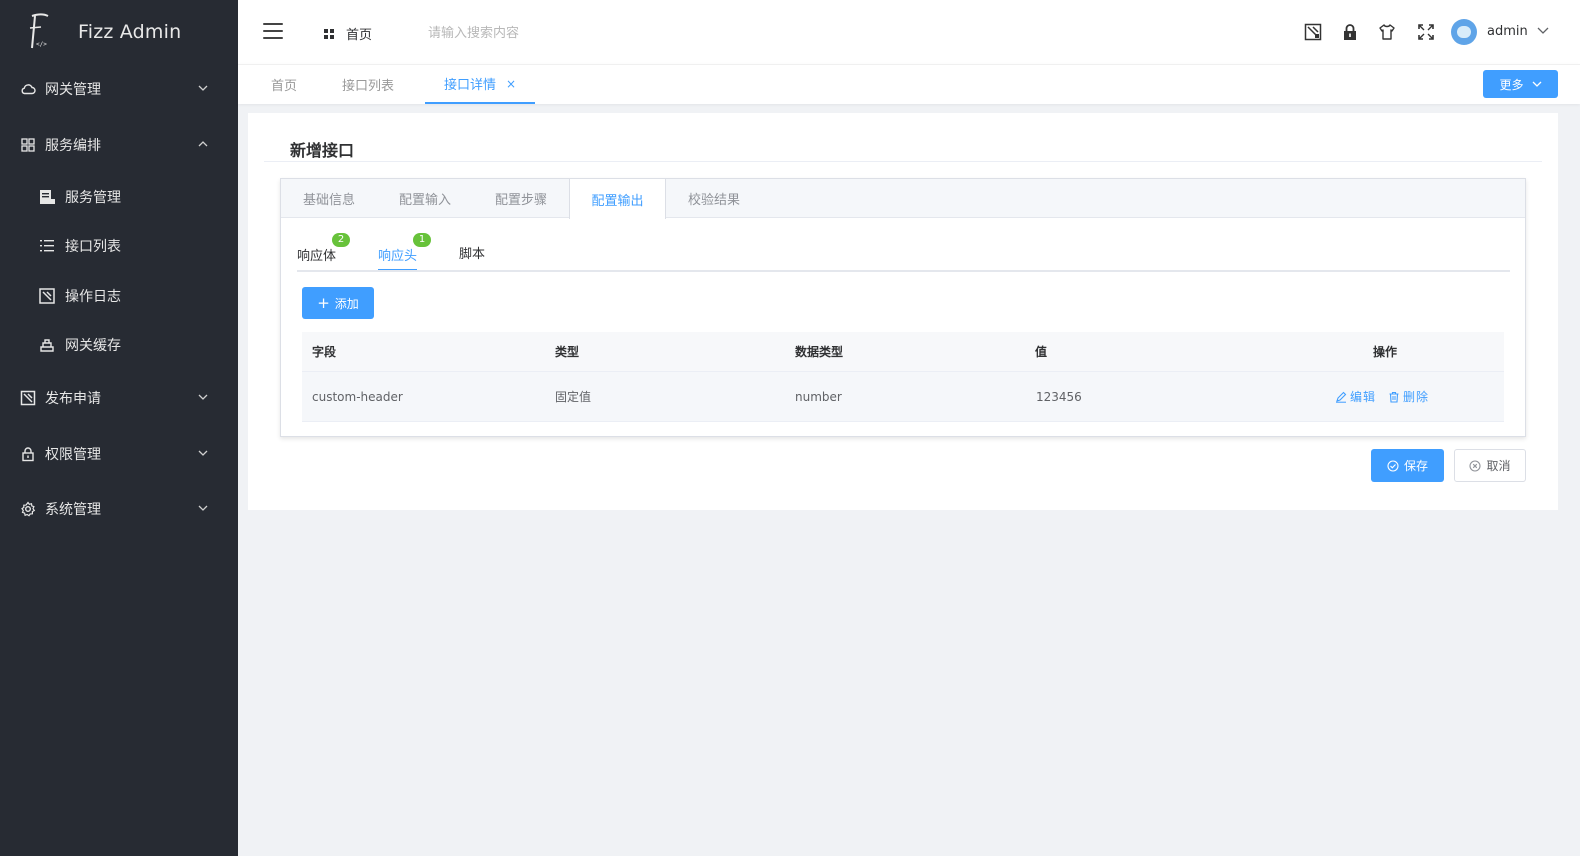  What do you see at coordinates (359, 35) in the screenshot?
I see `breadcrumb-home-label: 首页` at bounding box center [359, 35].